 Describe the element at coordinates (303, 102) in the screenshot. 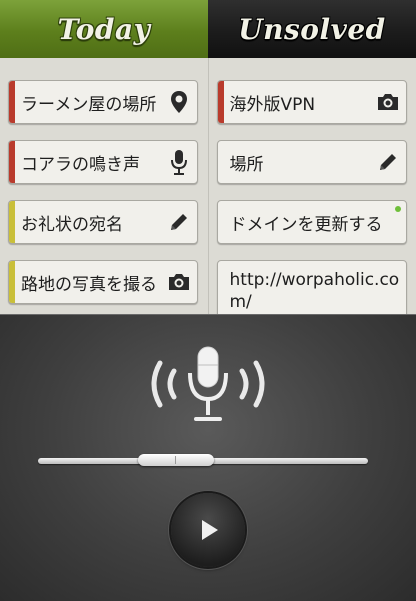

I see `task-label: 海外版VPN` at that location.